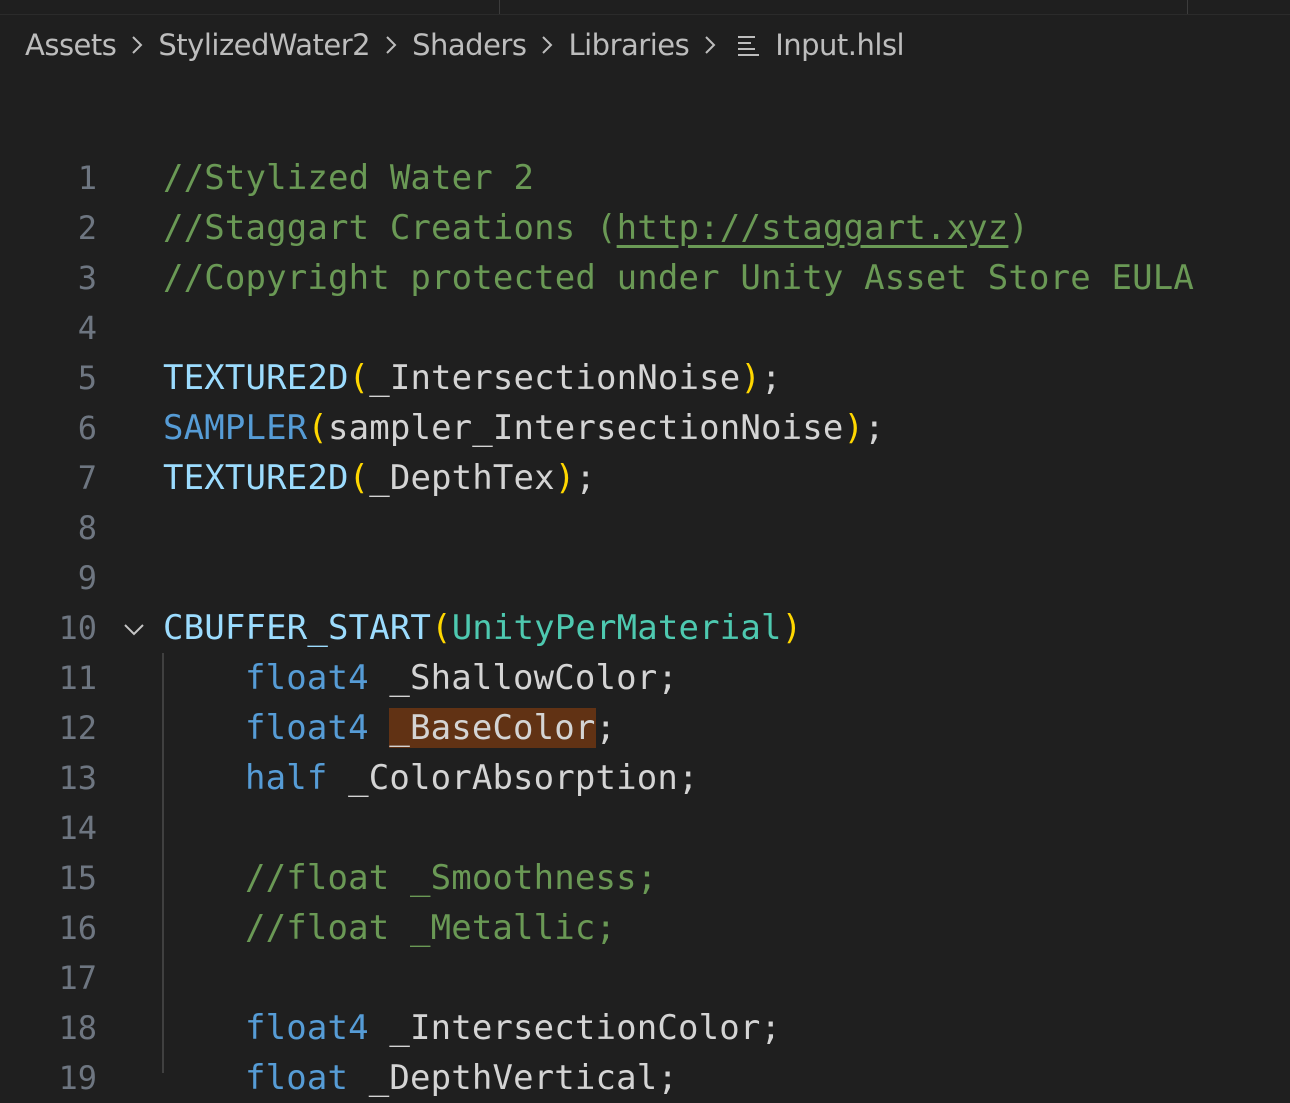 This screenshot has height=1103, width=1290. What do you see at coordinates (645, 478) in the screenshot?
I see `code-line: 7 TEXTURE2D(_DepthTex);` at bounding box center [645, 478].